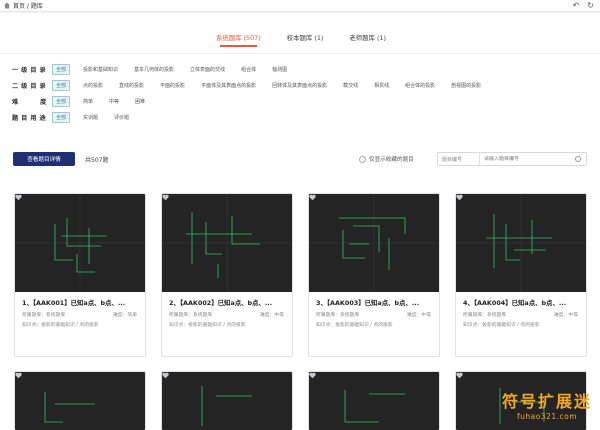  What do you see at coordinates (299, 85) in the screenshot?
I see `filter-option: 回转体及其表面点的投影` at bounding box center [299, 85].